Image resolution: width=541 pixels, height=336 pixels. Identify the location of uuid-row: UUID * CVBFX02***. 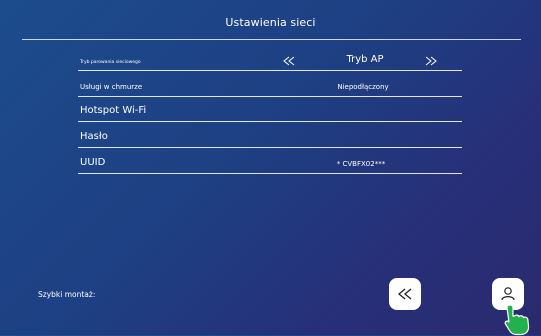
(270, 163).